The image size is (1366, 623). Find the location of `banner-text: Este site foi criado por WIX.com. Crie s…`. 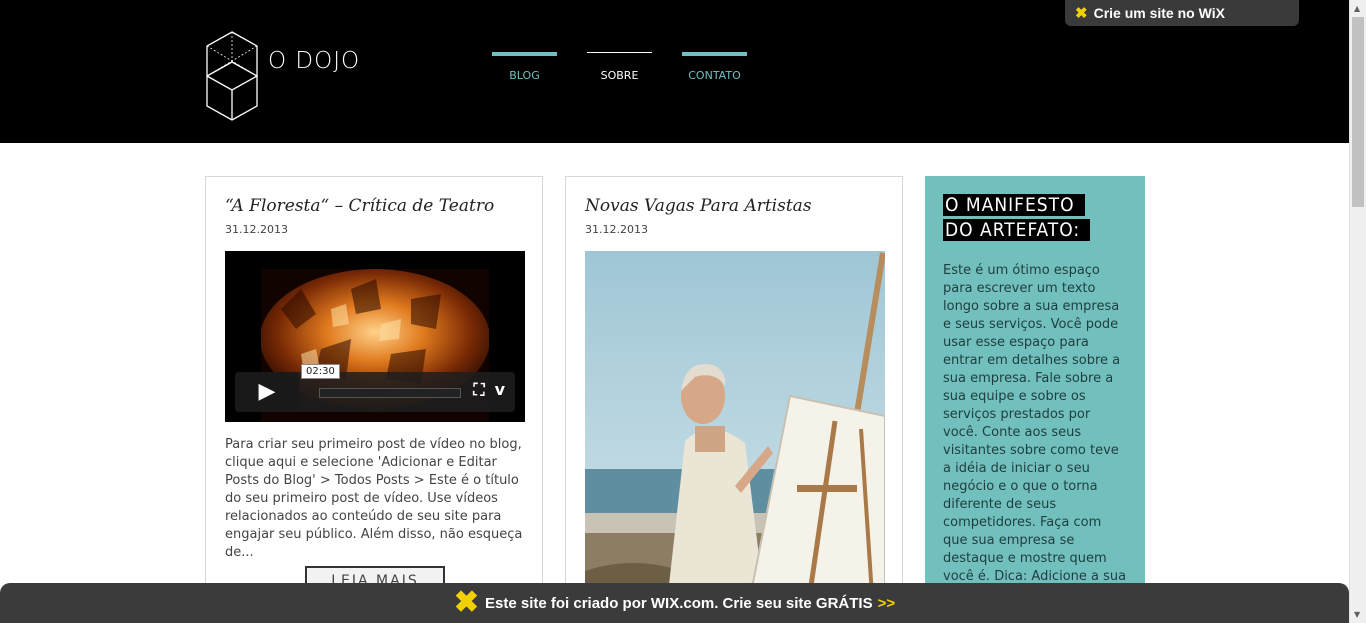

banner-text: Este site foi criado por WIX.com. Crie s… is located at coordinates (679, 603).